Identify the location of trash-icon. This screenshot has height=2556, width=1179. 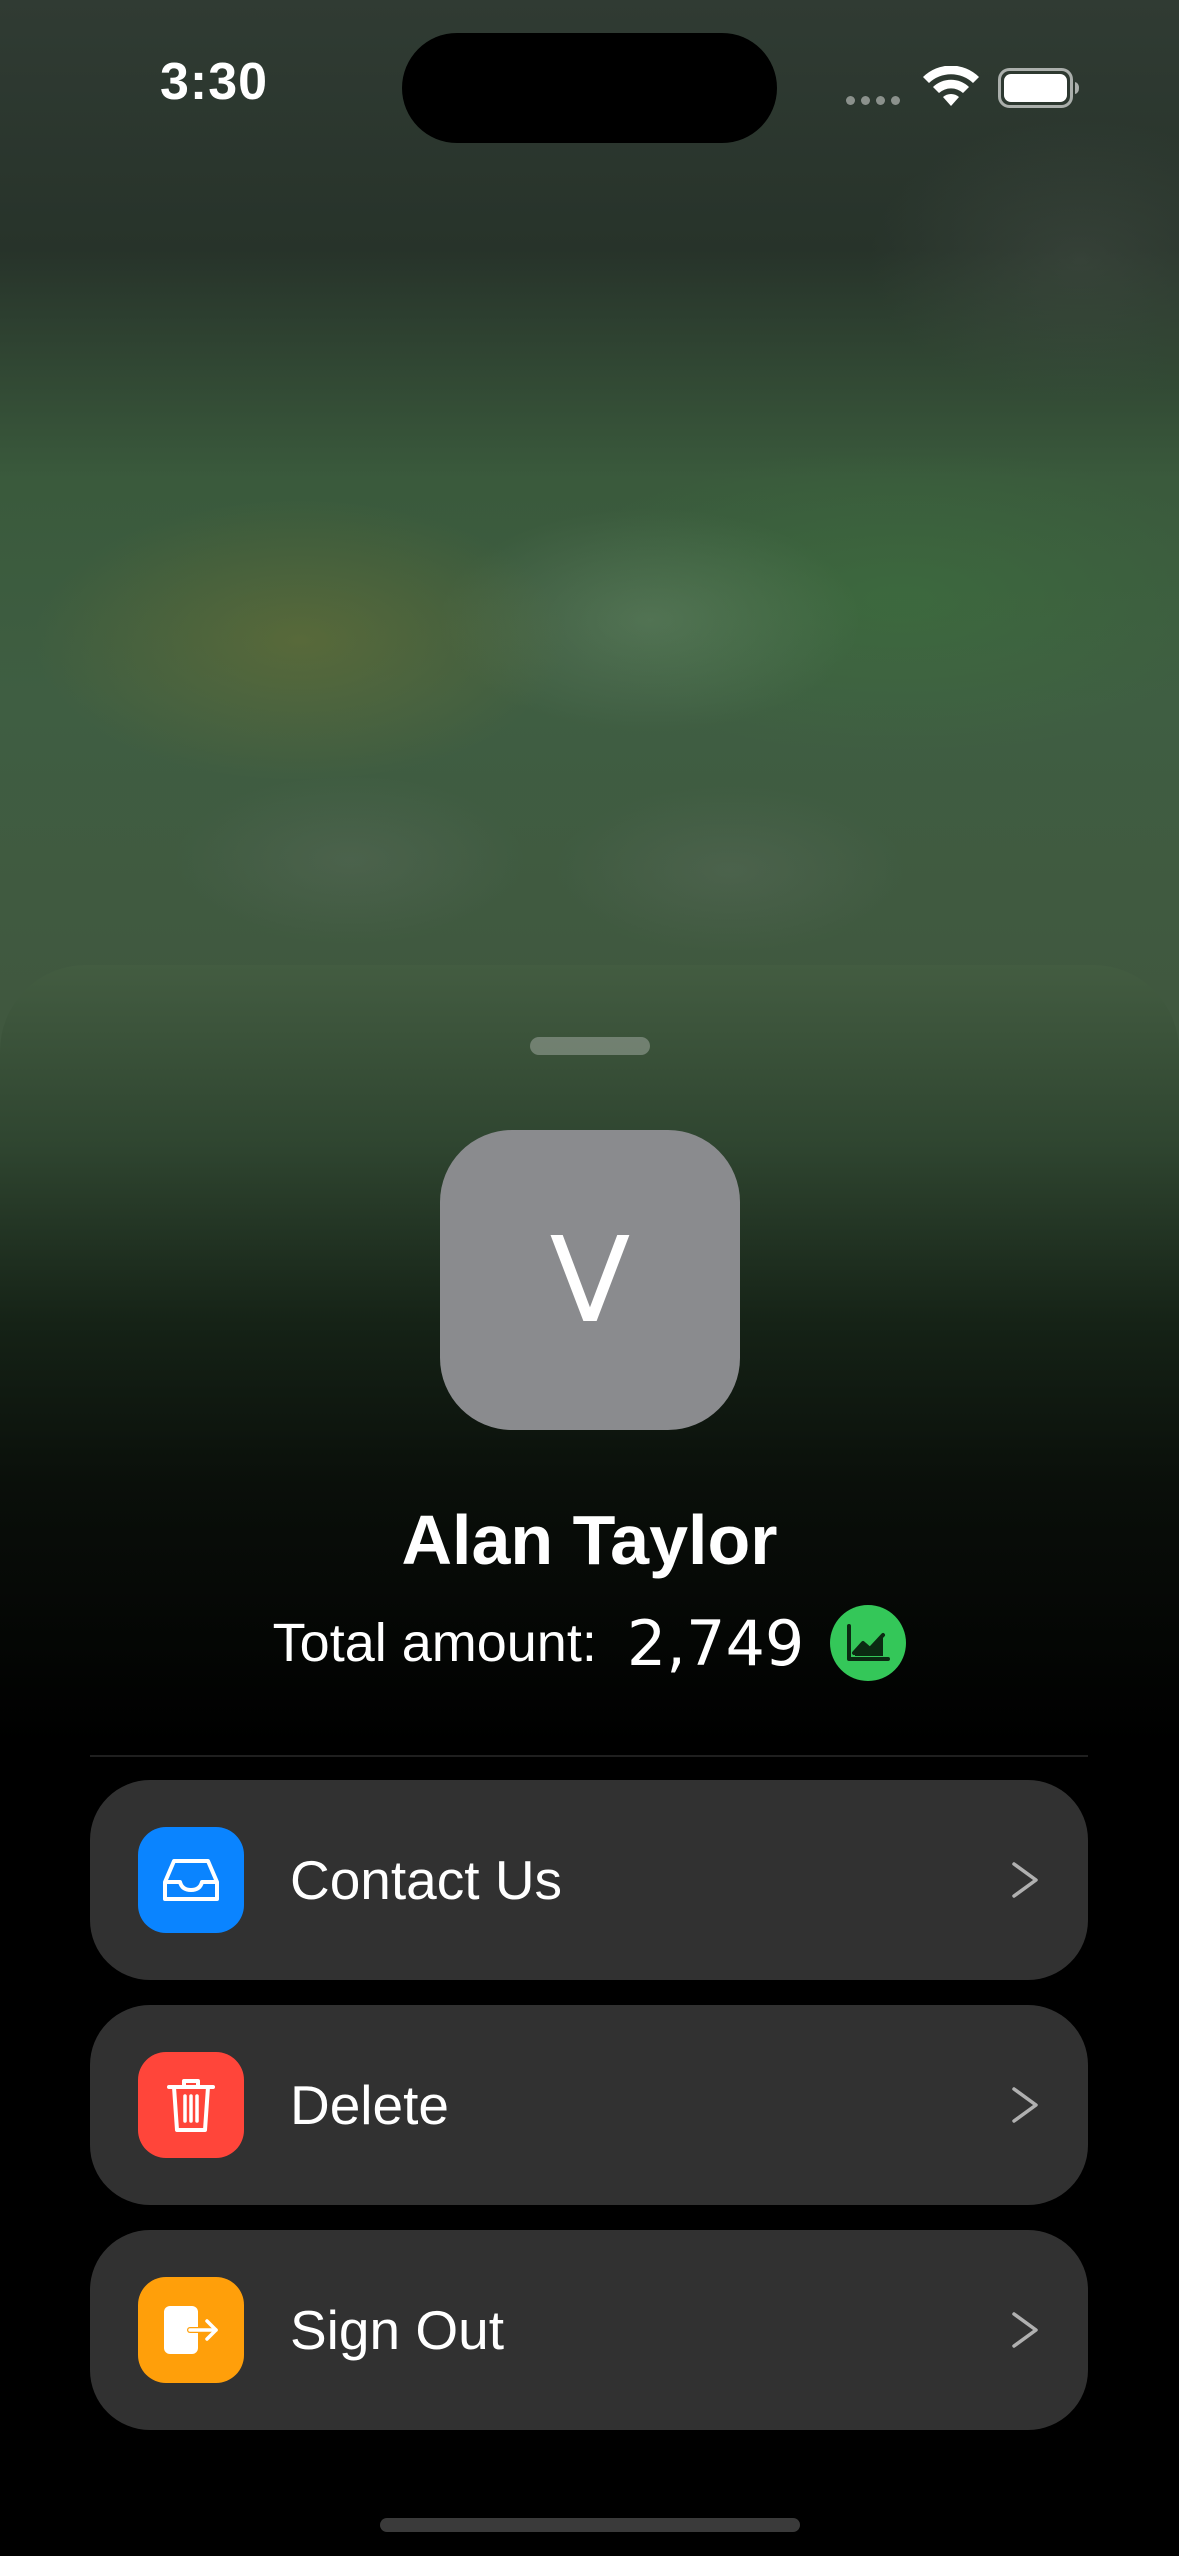
(191, 2105).